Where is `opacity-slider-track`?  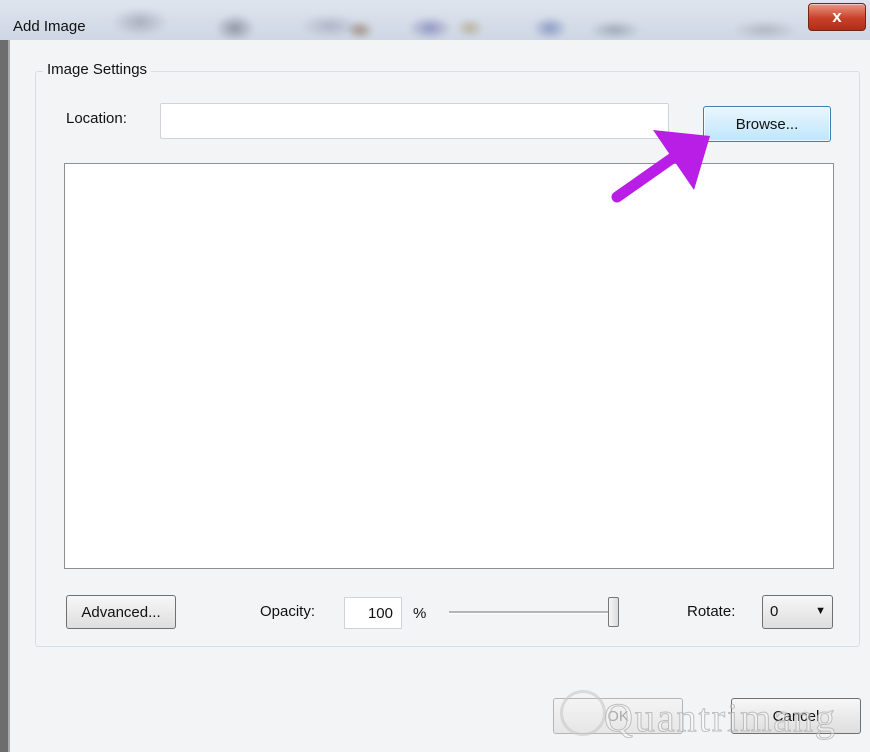
opacity-slider-track is located at coordinates (534, 612).